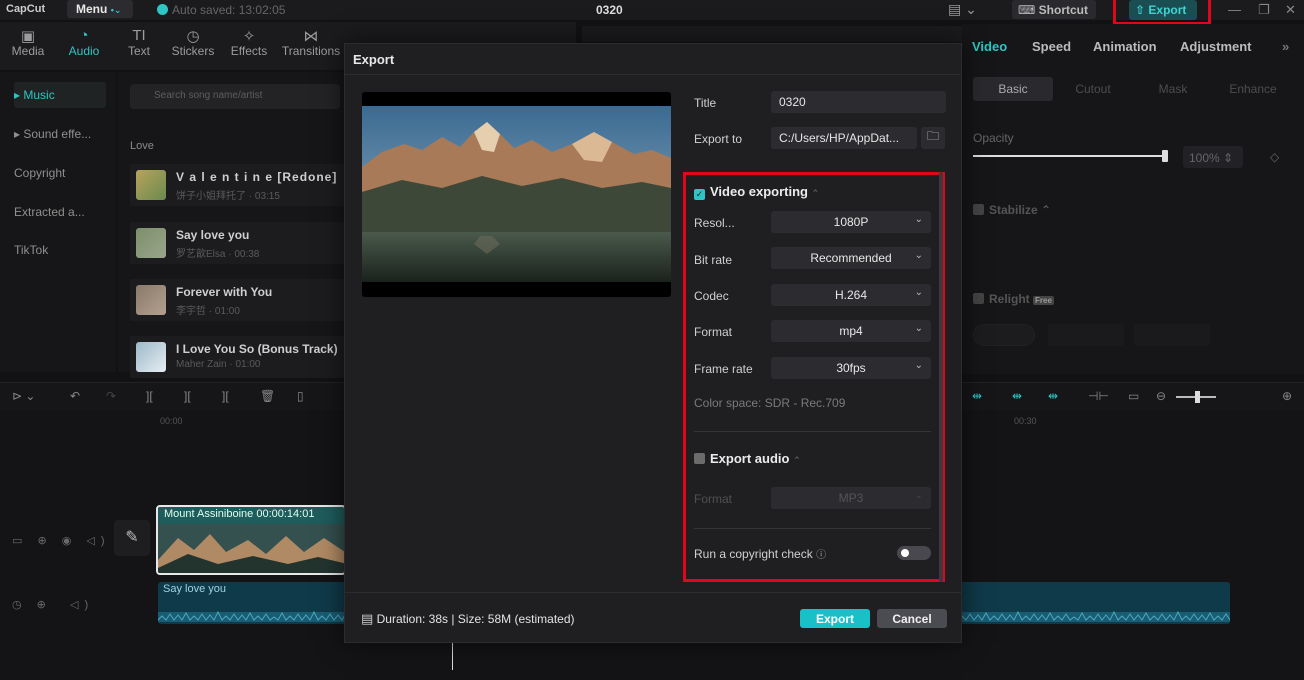 The image size is (1304, 680). Describe the element at coordinates (1017, 396) in the screenshot. I see `magnet-icon: ⇹` at that location.